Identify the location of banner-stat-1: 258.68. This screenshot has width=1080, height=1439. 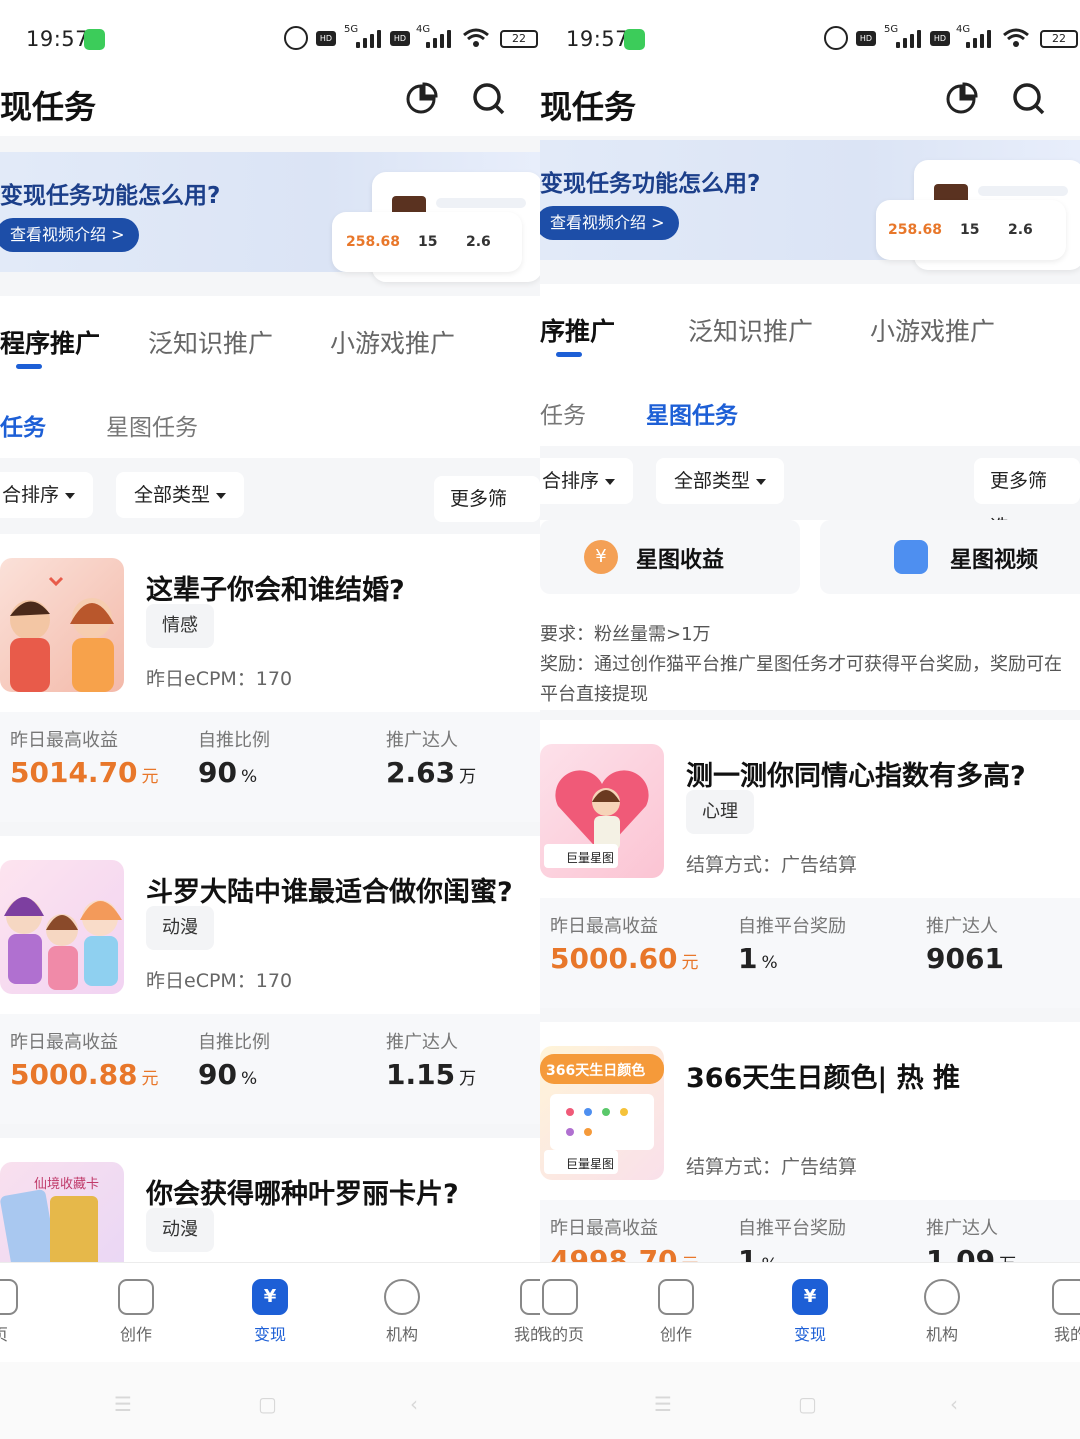
(373, 242).